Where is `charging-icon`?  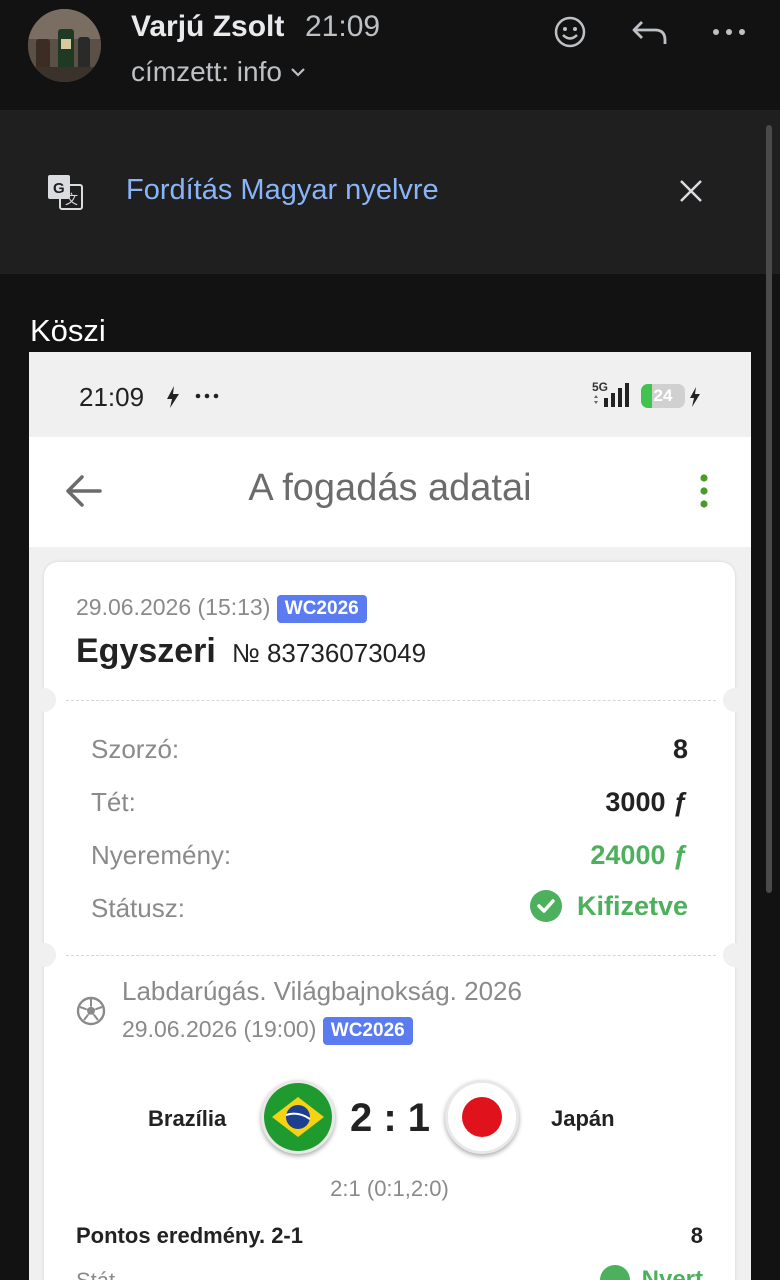
charging-icon is located at coordinates (173, 397).